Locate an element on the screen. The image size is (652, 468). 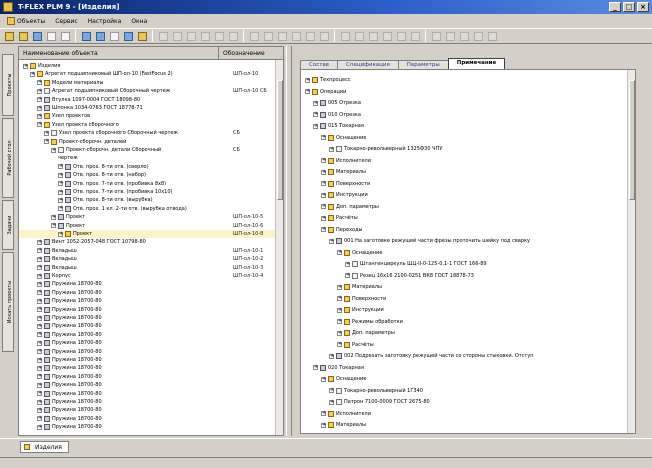
process-tree-row: + Операции is located at coordinates (325, 92).